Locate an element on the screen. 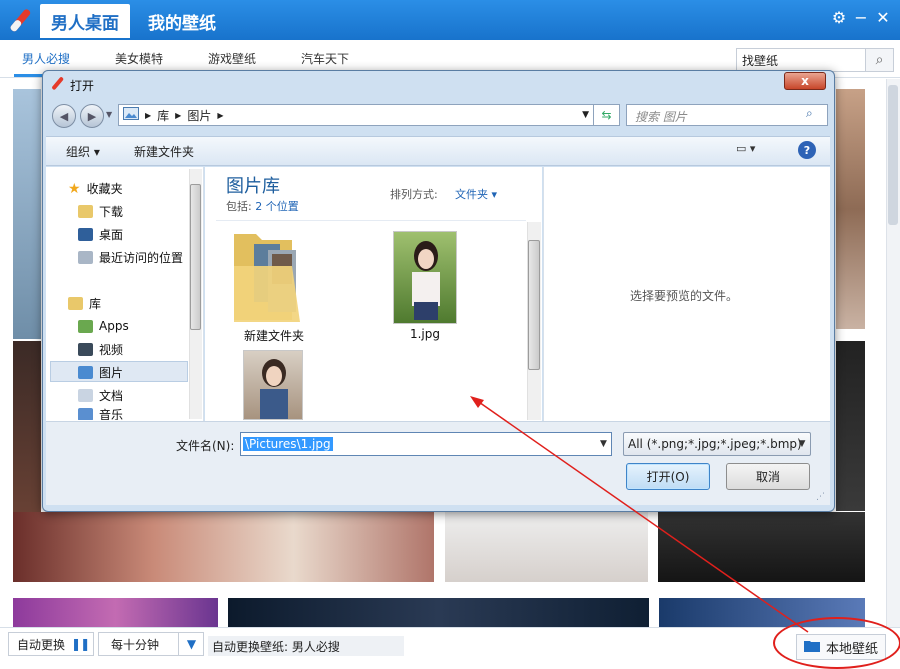 The height and width of the screenshot is (669, 900). annotation-arrow is located at coordinates (639, 514).